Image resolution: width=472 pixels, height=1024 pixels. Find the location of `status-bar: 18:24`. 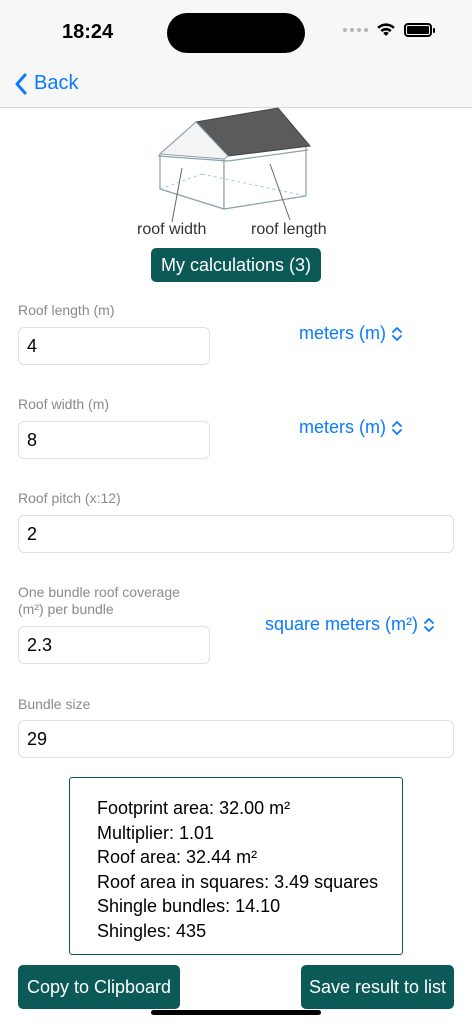

status-bar: 18:24 is located at coordinates (236, 31).